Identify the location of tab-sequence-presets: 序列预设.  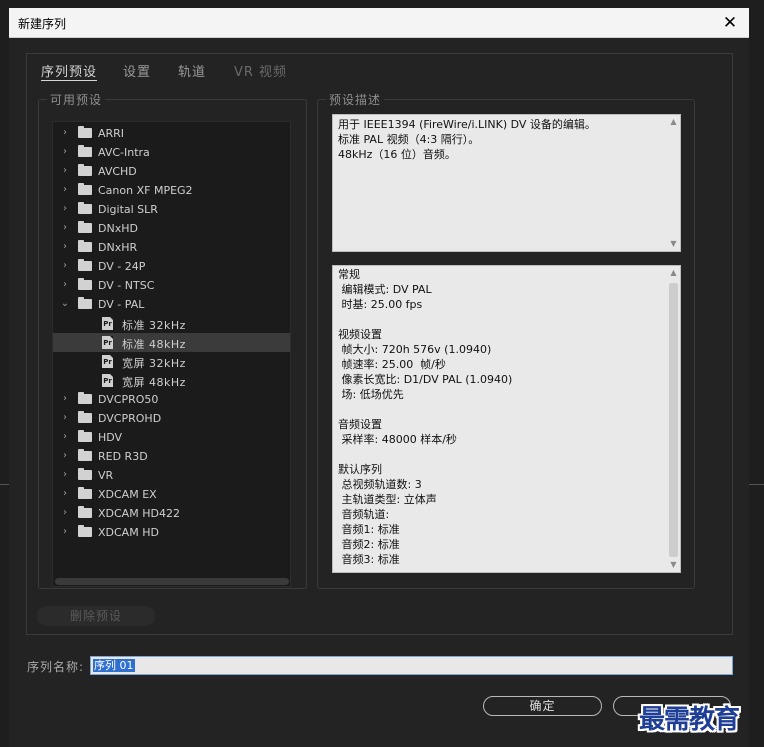
(69, 71).